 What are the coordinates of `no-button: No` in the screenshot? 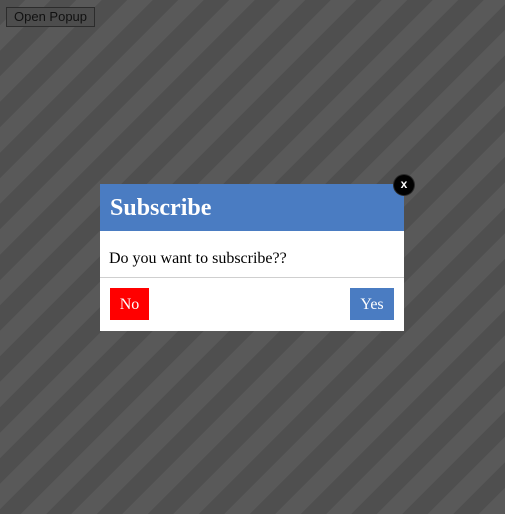 It's located at (129, 304).